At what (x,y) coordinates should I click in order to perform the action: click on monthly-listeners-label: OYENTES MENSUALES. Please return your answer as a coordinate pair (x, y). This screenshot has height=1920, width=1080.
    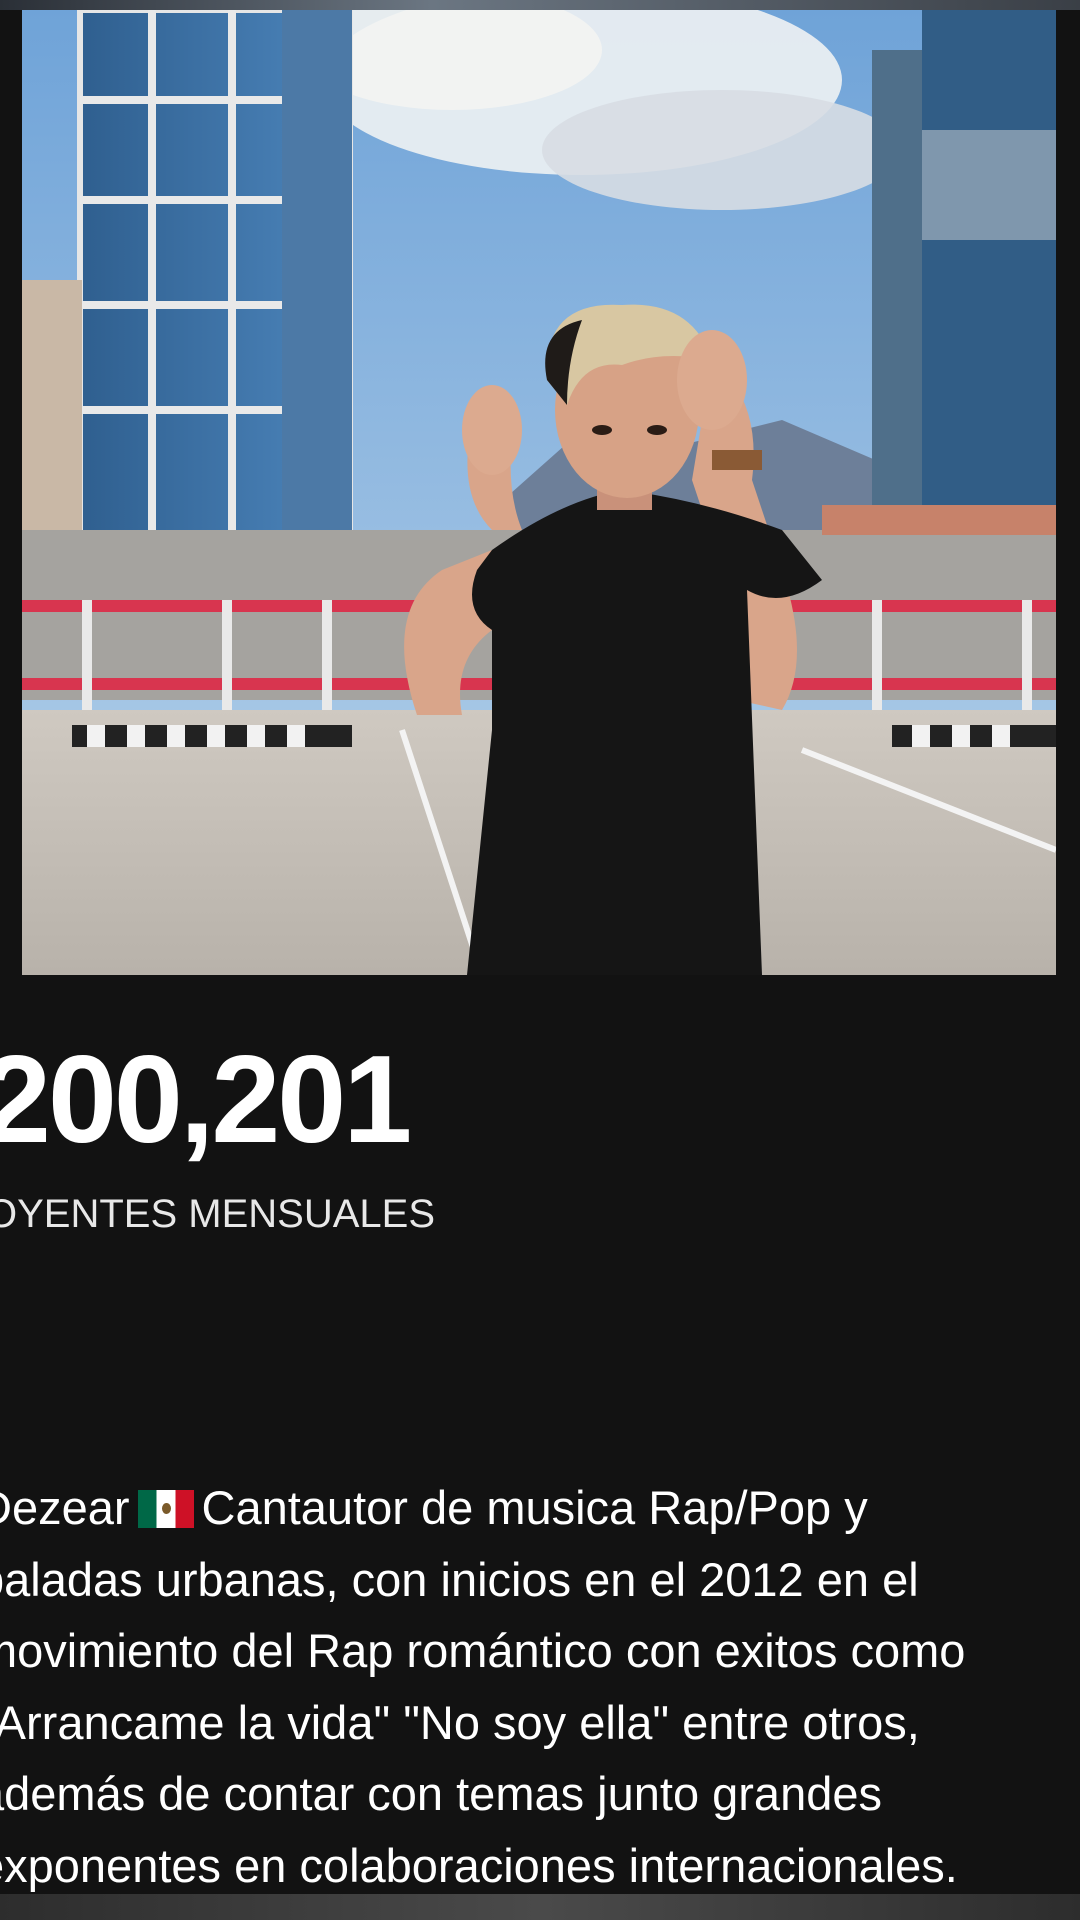
    Looking at the image, I should click on (218, 1214).